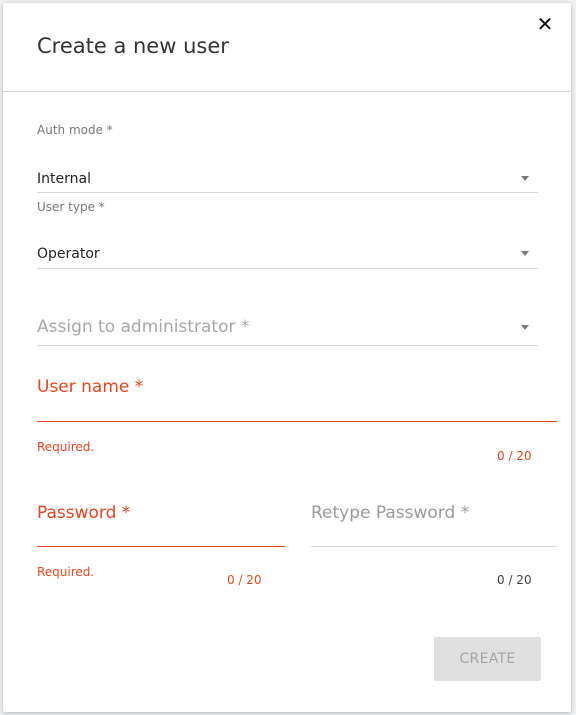 This screenshot has width=576, height=715. Describe the element at coordinates (487, 659) in the screenshot. I see `create-button: CREATE` at that location.